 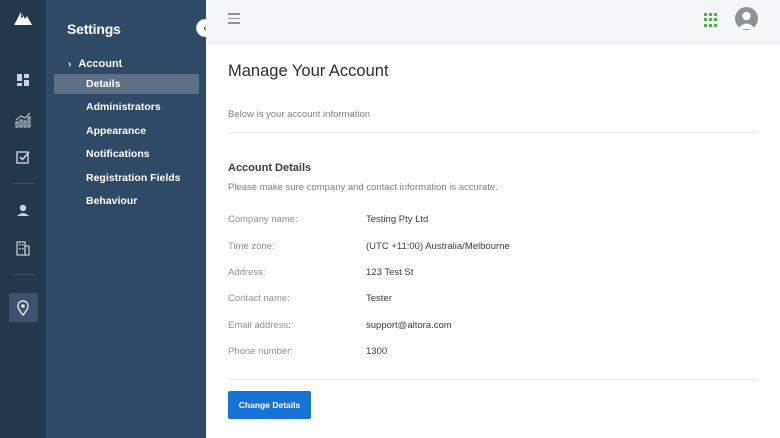 I want to click on building-icon, so click(x=23, y=248).